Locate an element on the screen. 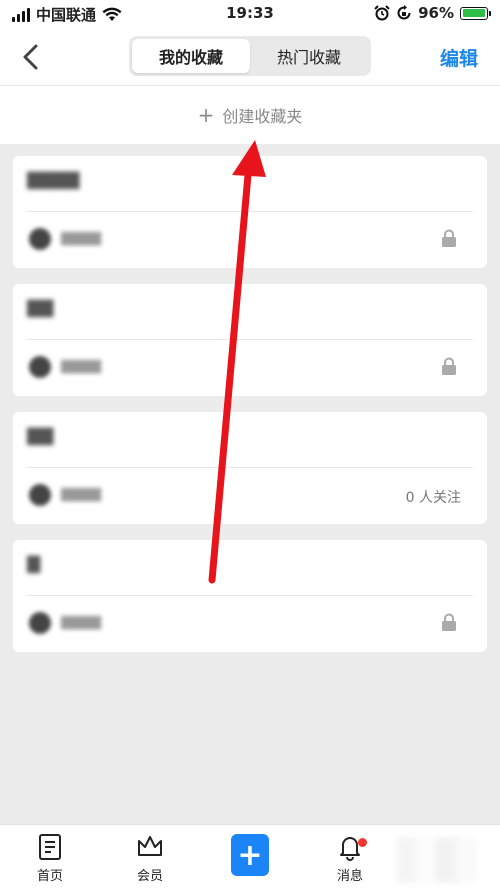 Image resolution: width=500 pixels, height=889 pixels. redacted-area is located at coordinates (436, 860).